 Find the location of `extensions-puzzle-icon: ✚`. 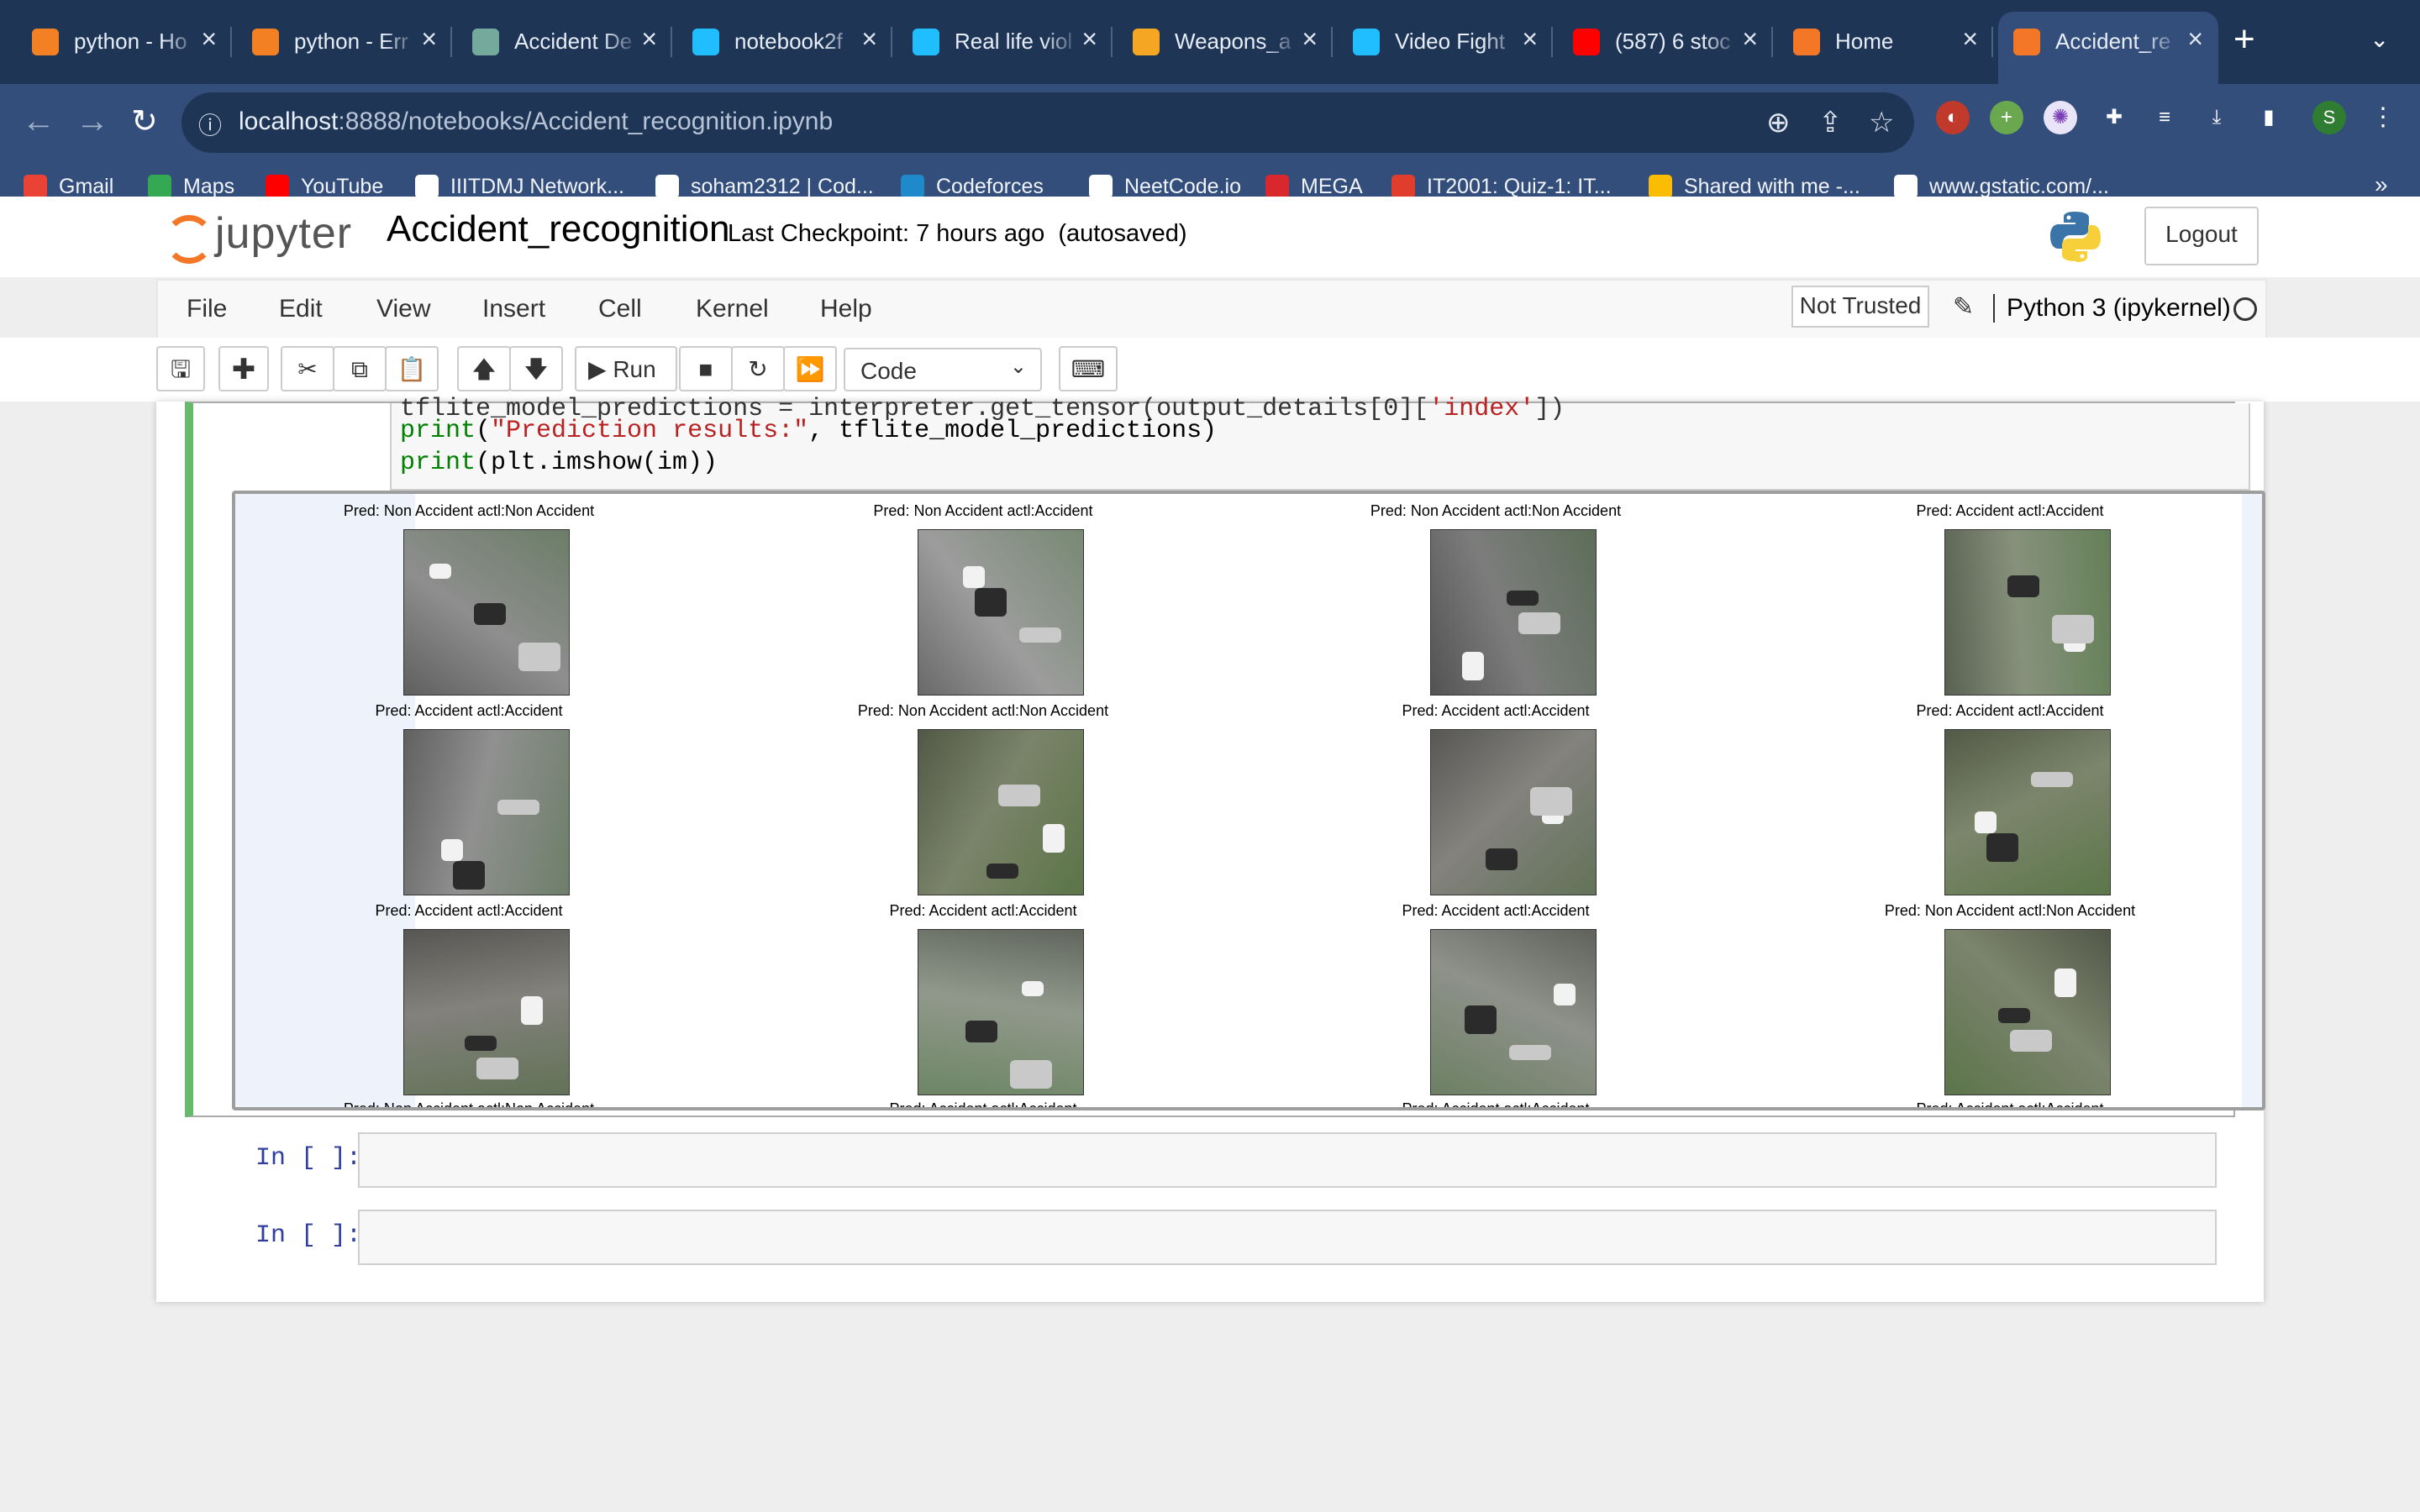

extensions-puzzle-icon: ✚ is located at coordinates (2114, 117).